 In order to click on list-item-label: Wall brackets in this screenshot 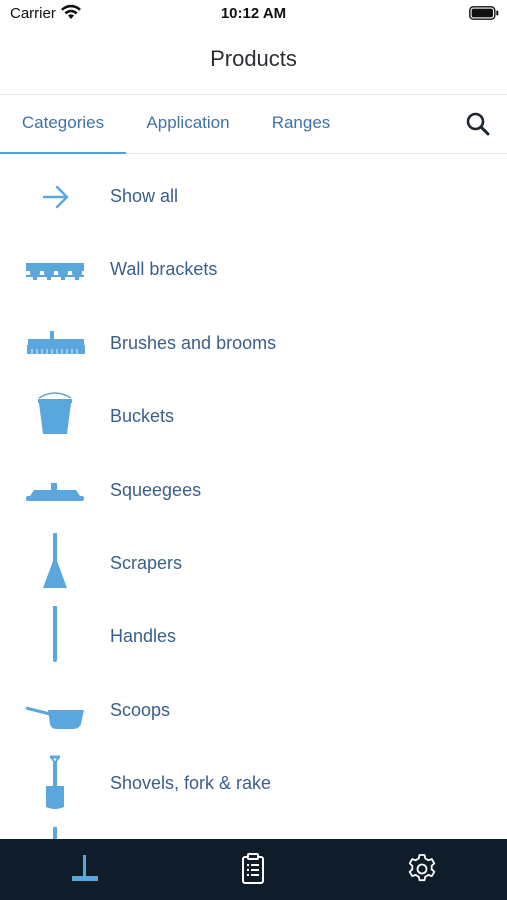, I will do `click(164, 269)`.